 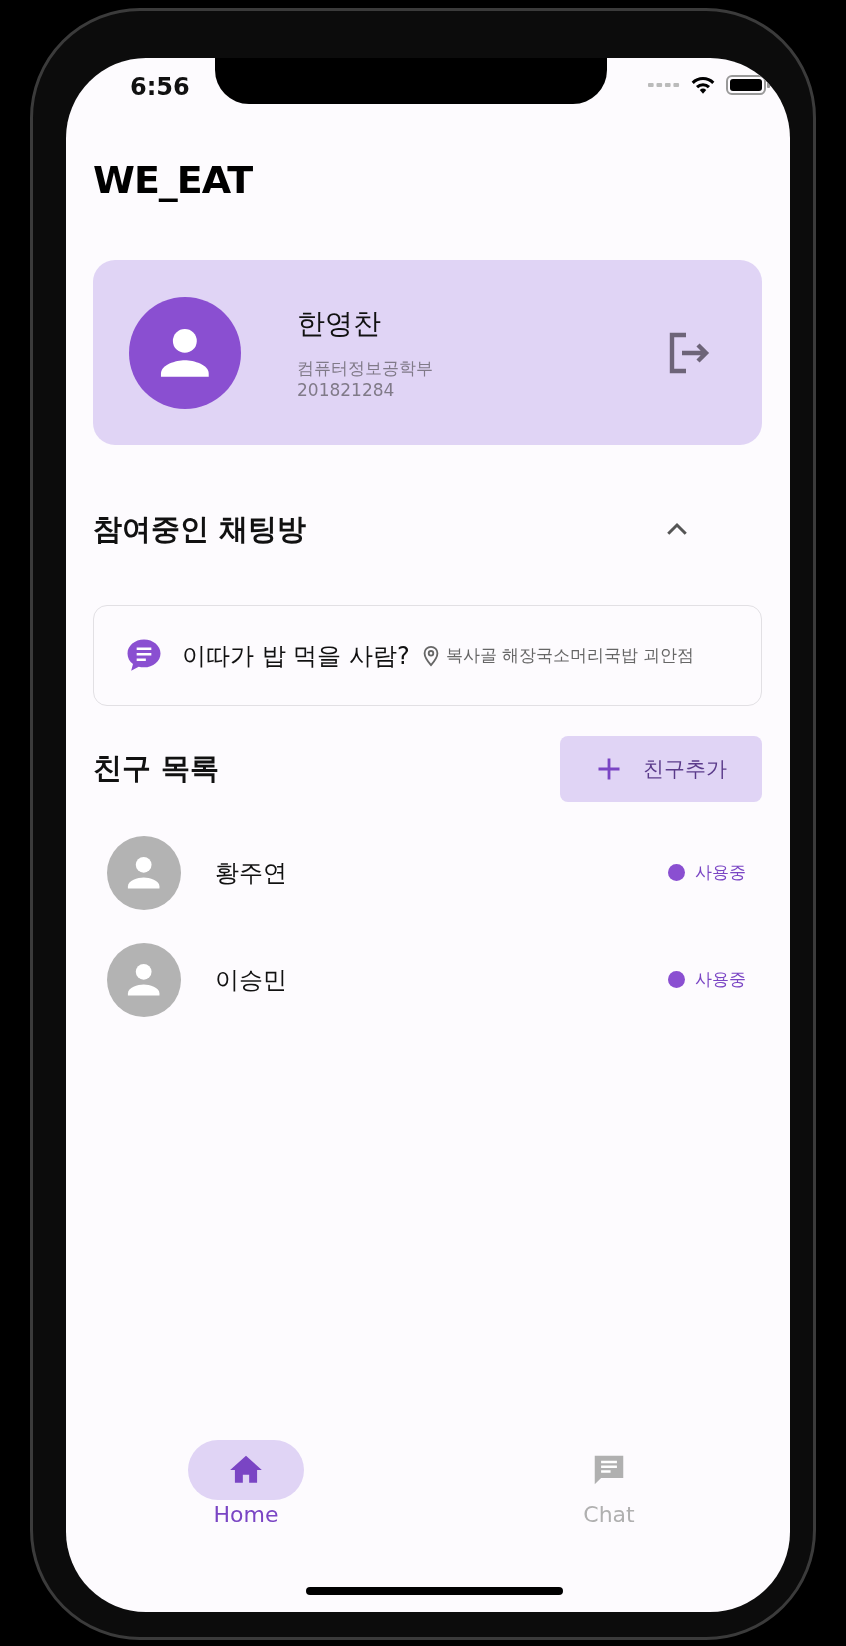 What do you see at coordinates (609, 1514) in the screenshot?
I see `nav-label: Chat` at bounding box center [609, 1514].